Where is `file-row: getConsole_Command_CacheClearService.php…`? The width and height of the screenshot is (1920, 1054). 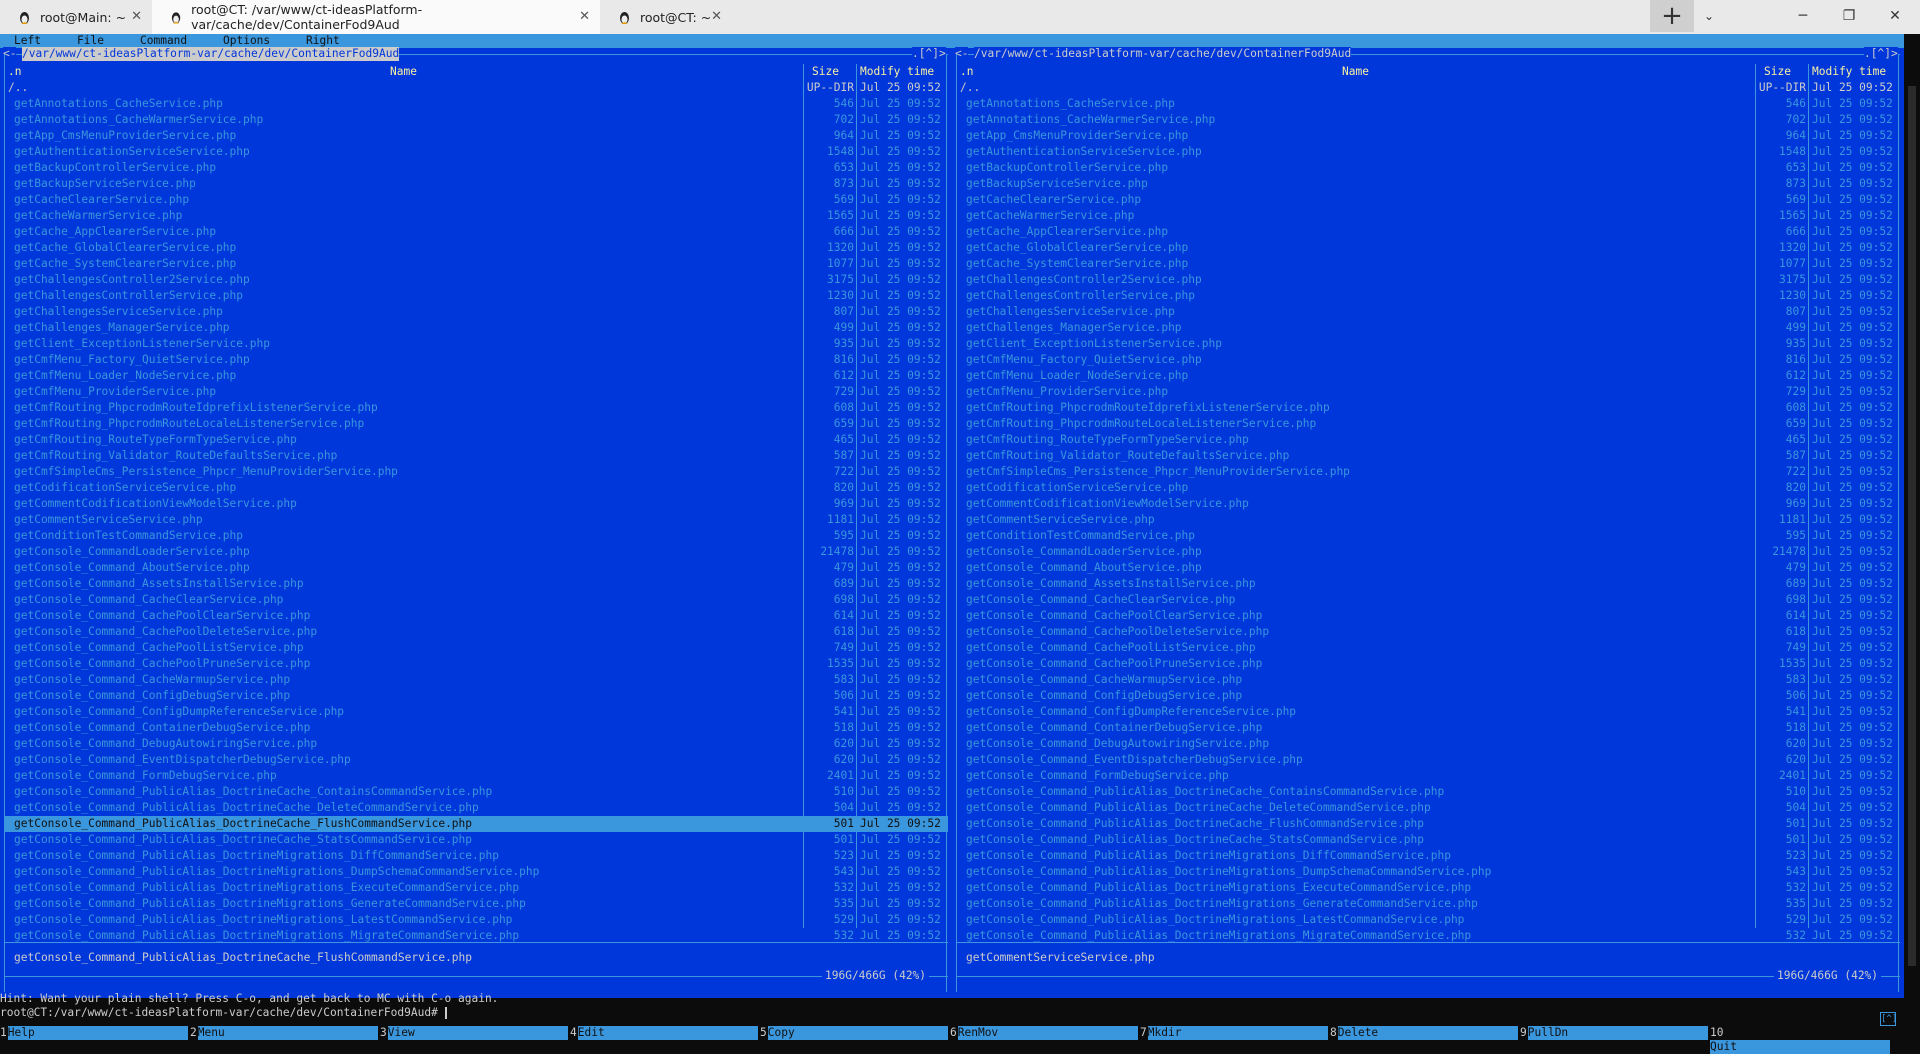
file-row: getConsole_Command_CacheClearService.php… is located at coordinates (476, 600).